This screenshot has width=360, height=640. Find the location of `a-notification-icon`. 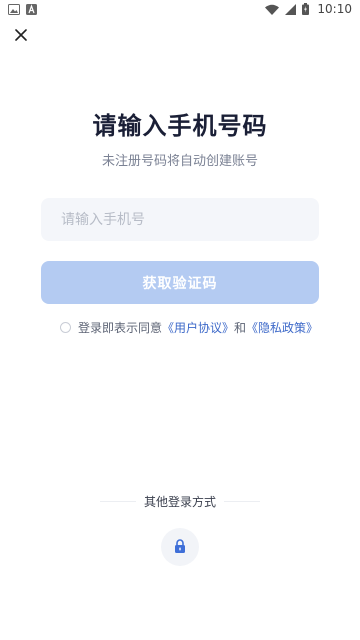

a-notification-icon is located at coordinates (31, 9).